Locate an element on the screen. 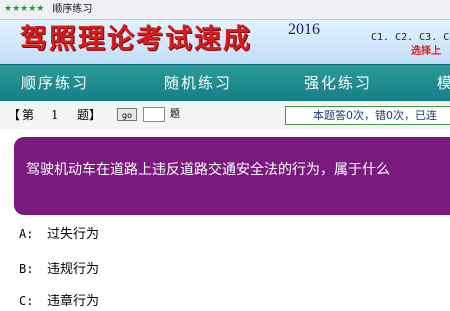 The height and width of the screenshot is (311, 450). question-header: 【 第 1 题】 go 题 本题答0次，错0次，已连 is located at coordinates (225, 115).